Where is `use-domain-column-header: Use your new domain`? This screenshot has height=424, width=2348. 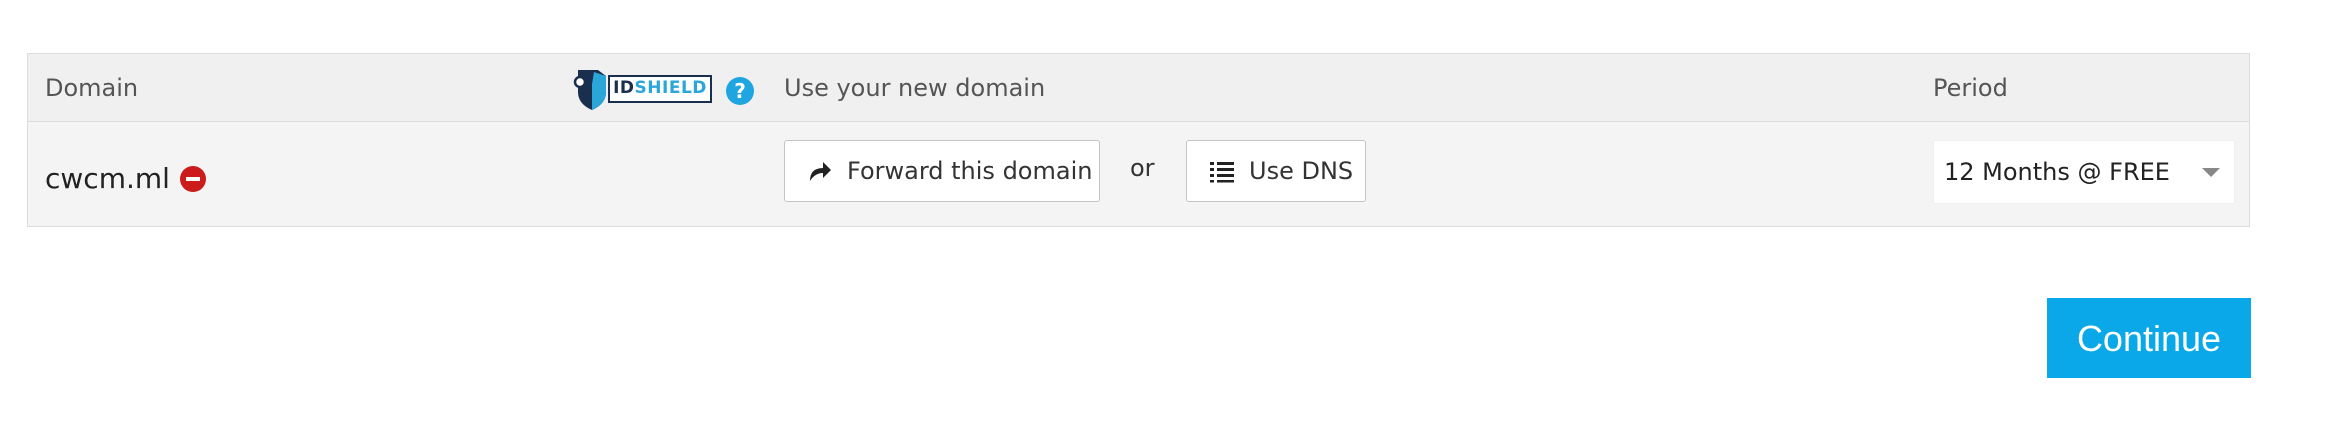 use-domain-column-header: Use your new domain is located at coordinates (915, 88).